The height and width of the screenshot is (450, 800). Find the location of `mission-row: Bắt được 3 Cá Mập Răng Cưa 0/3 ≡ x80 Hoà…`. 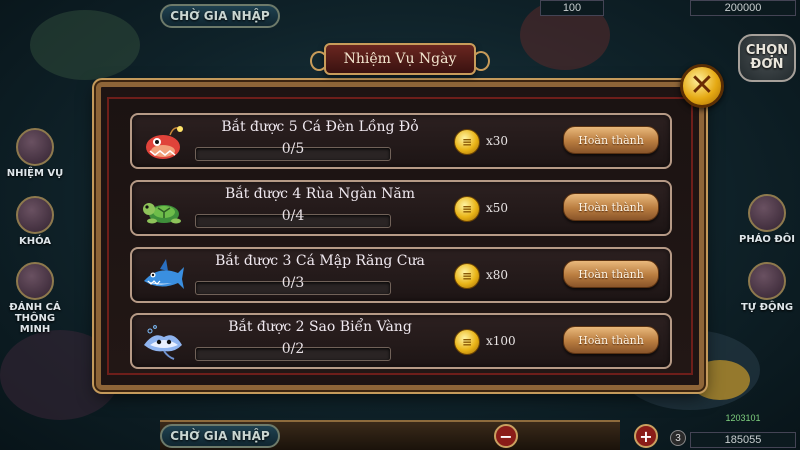

mission-row: Bắt được 3 Cá Mập Răng Cưa 0/3 ≡ x80 Hoà… is located at coordinates (401, 275).